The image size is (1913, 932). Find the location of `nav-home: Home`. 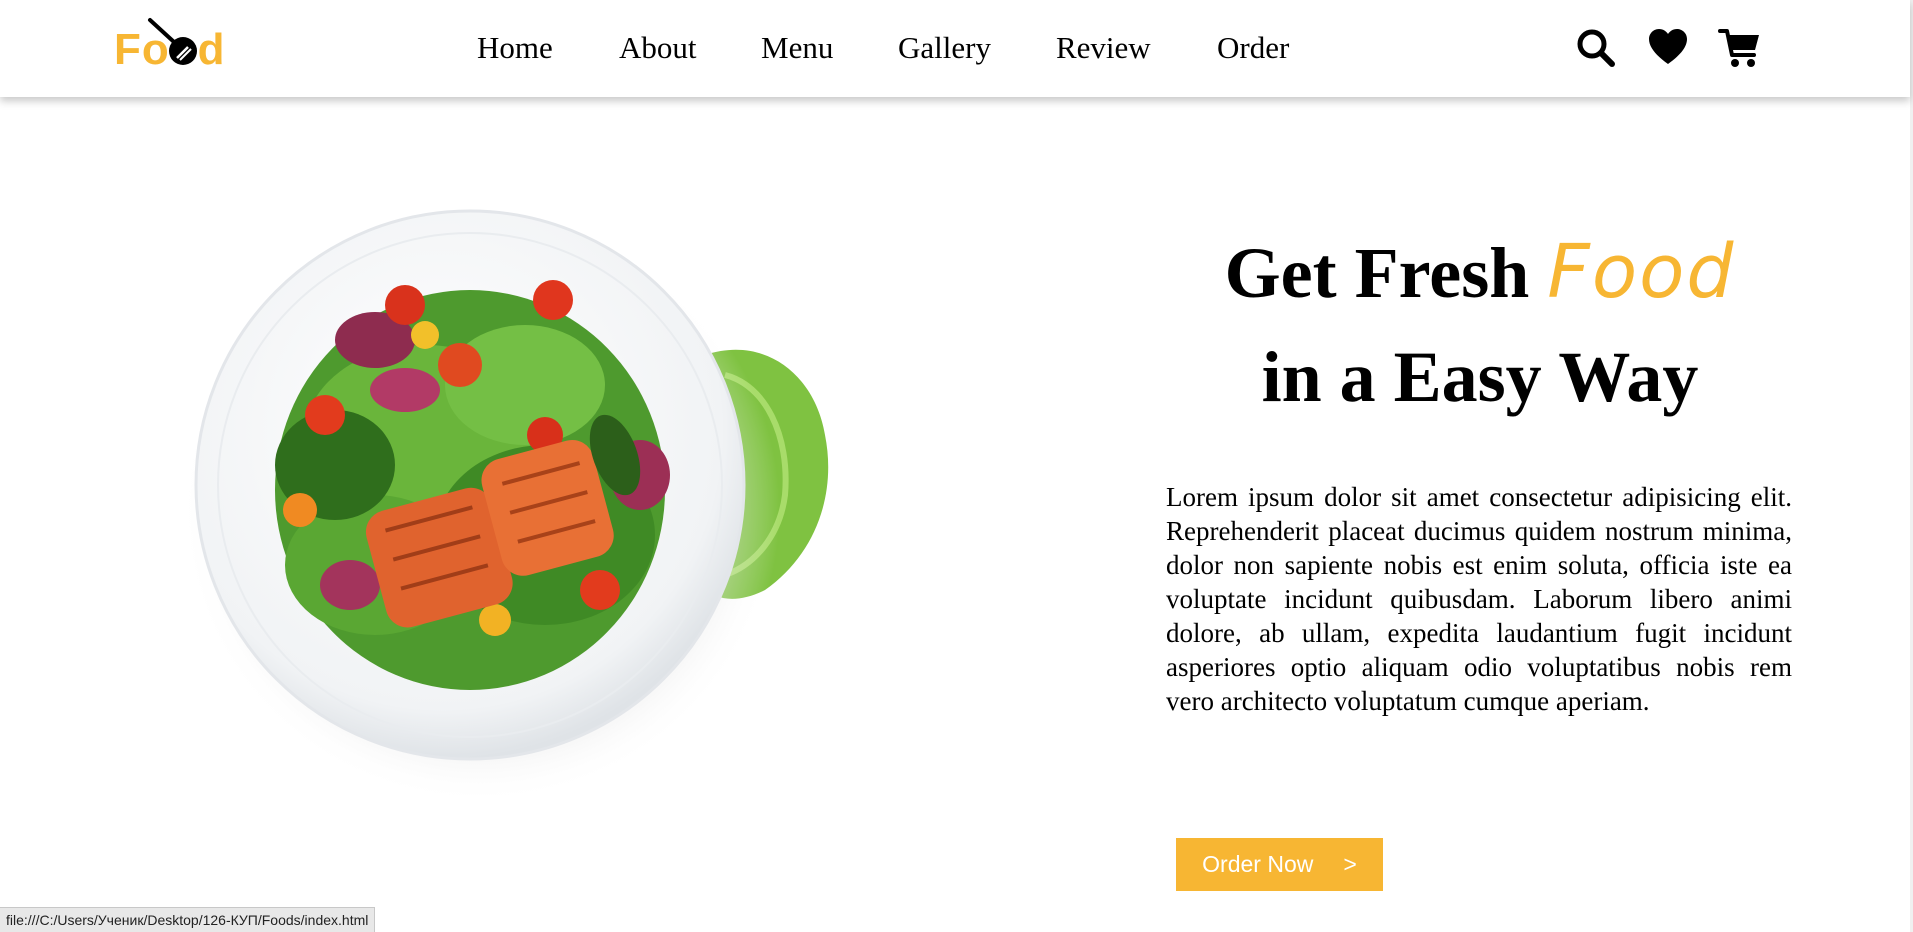

nav-home: Home is located at coordinates (515, 48).